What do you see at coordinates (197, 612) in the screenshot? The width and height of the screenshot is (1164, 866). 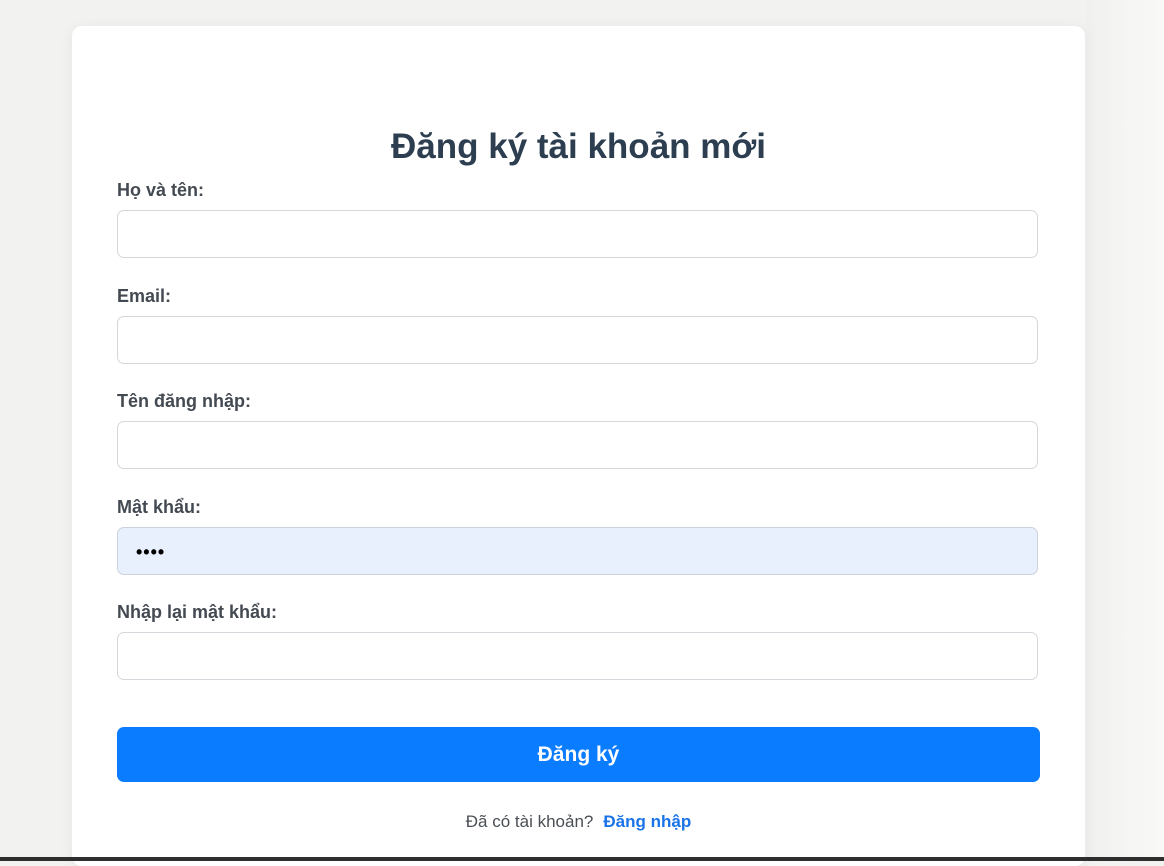 I see `confirm-password-label: Nhập lại mật khẩu:` at bounding box center [197, 612].